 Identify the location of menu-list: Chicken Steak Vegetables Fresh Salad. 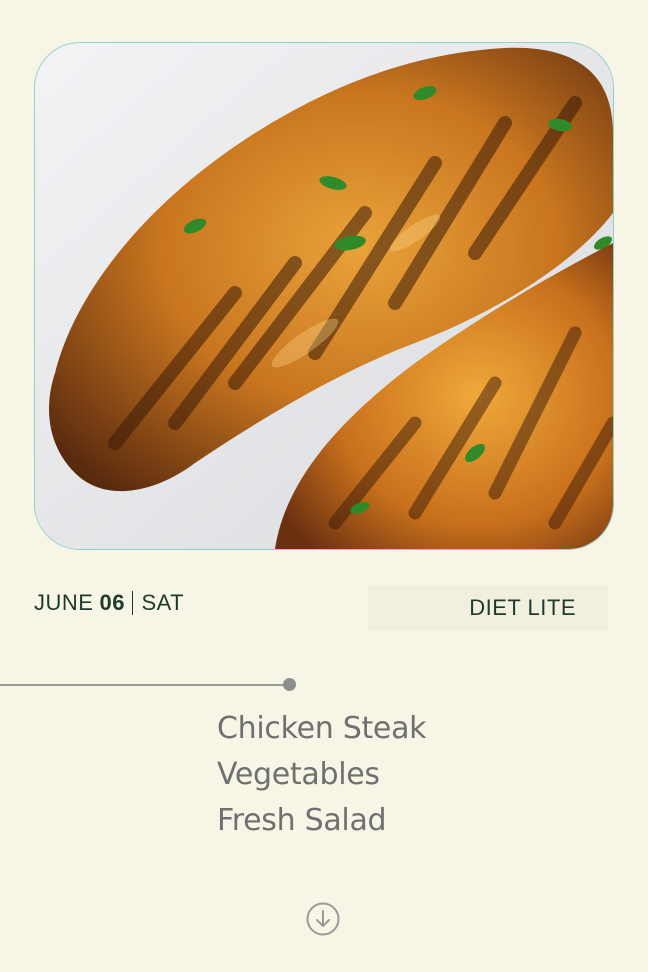
(322, 775).